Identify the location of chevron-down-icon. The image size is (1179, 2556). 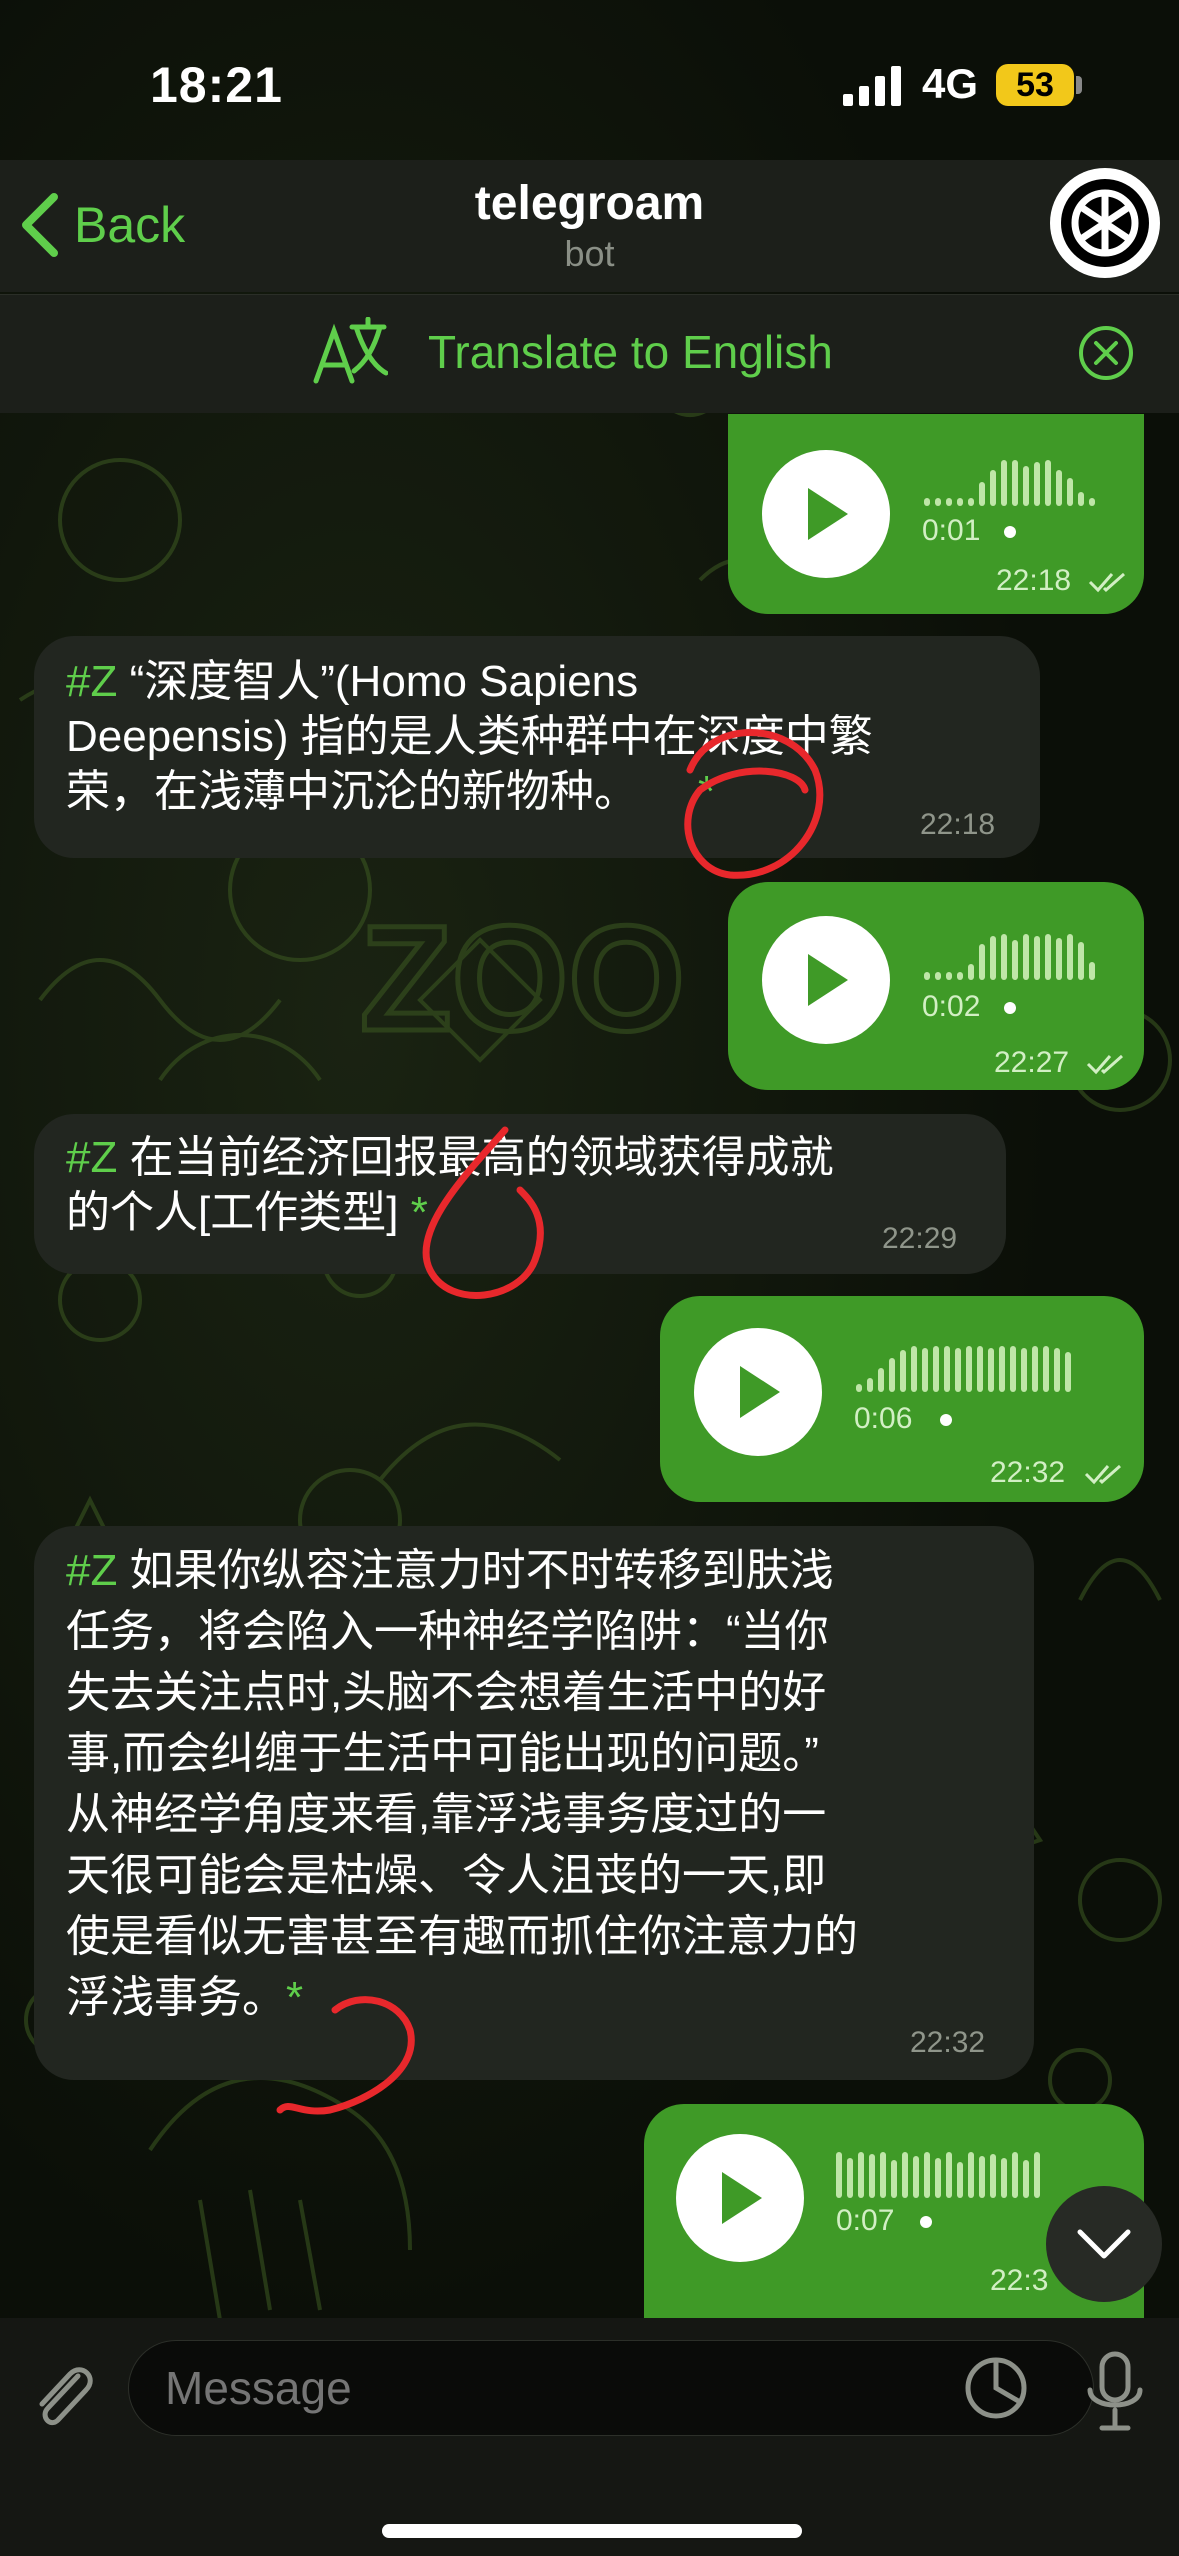
(1104, 2244).